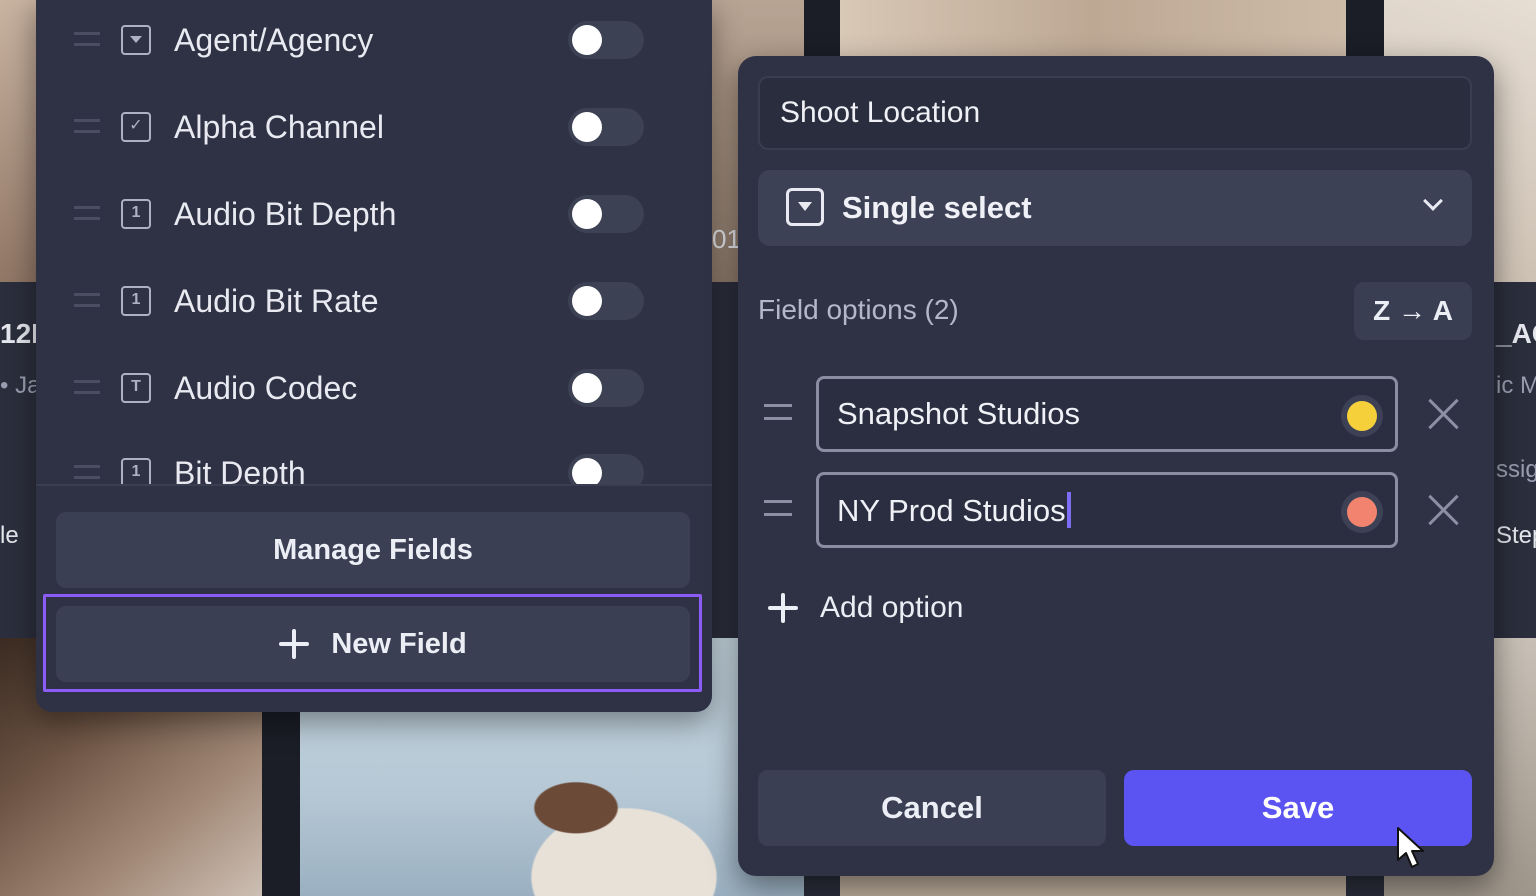 The width and height of the screenshot is (1536, 896). I want to click on dropdown-field-icon, so click(136, 40).